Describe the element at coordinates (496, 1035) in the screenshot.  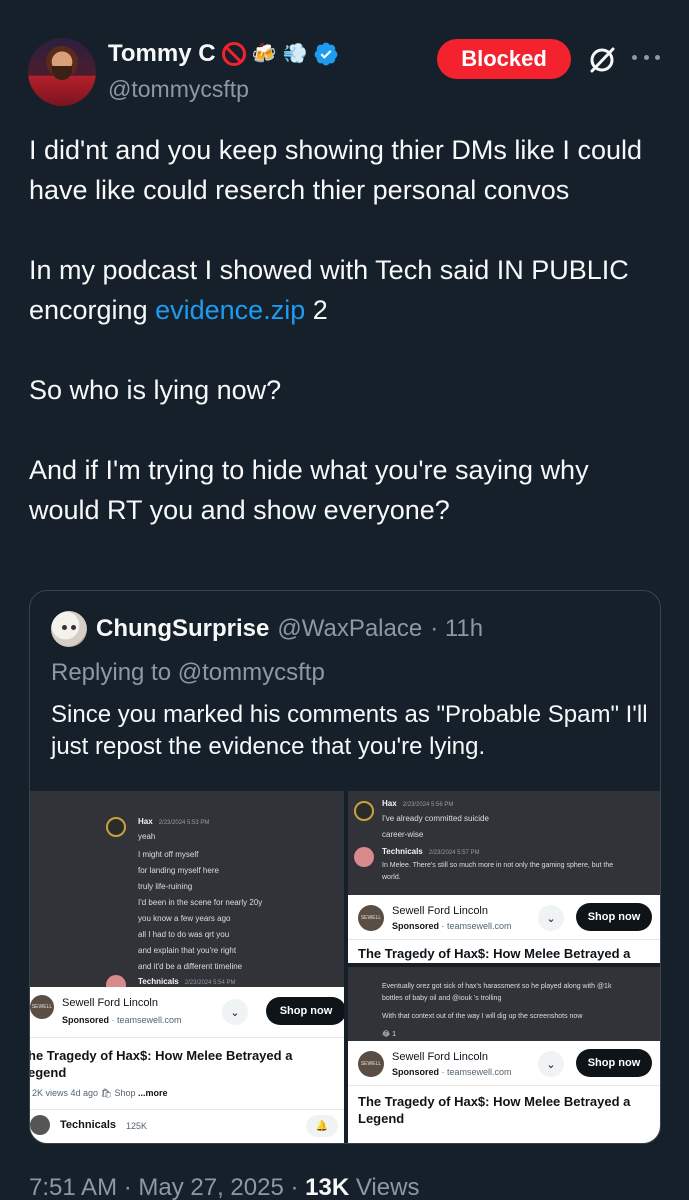
I see `reaction-badge: 😂 1` at that location.